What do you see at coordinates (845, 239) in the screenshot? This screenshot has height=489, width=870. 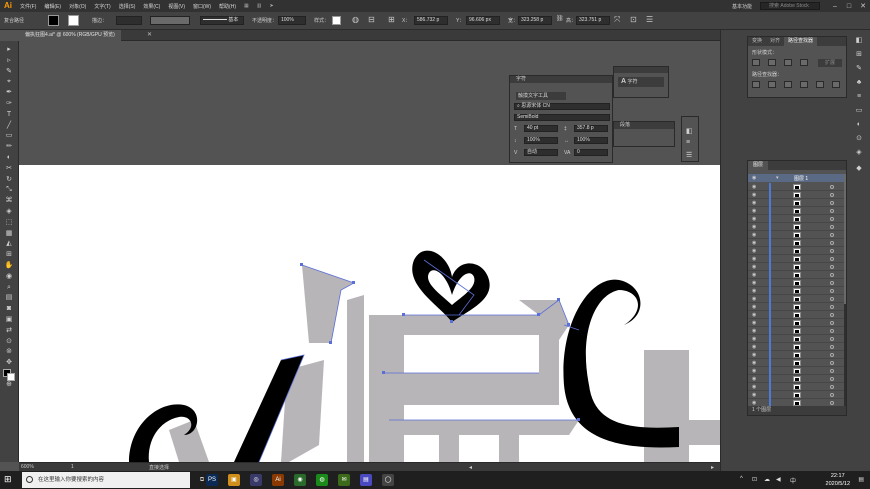 I see `layers-scroll-thumb` at bounding box center [845, 239].